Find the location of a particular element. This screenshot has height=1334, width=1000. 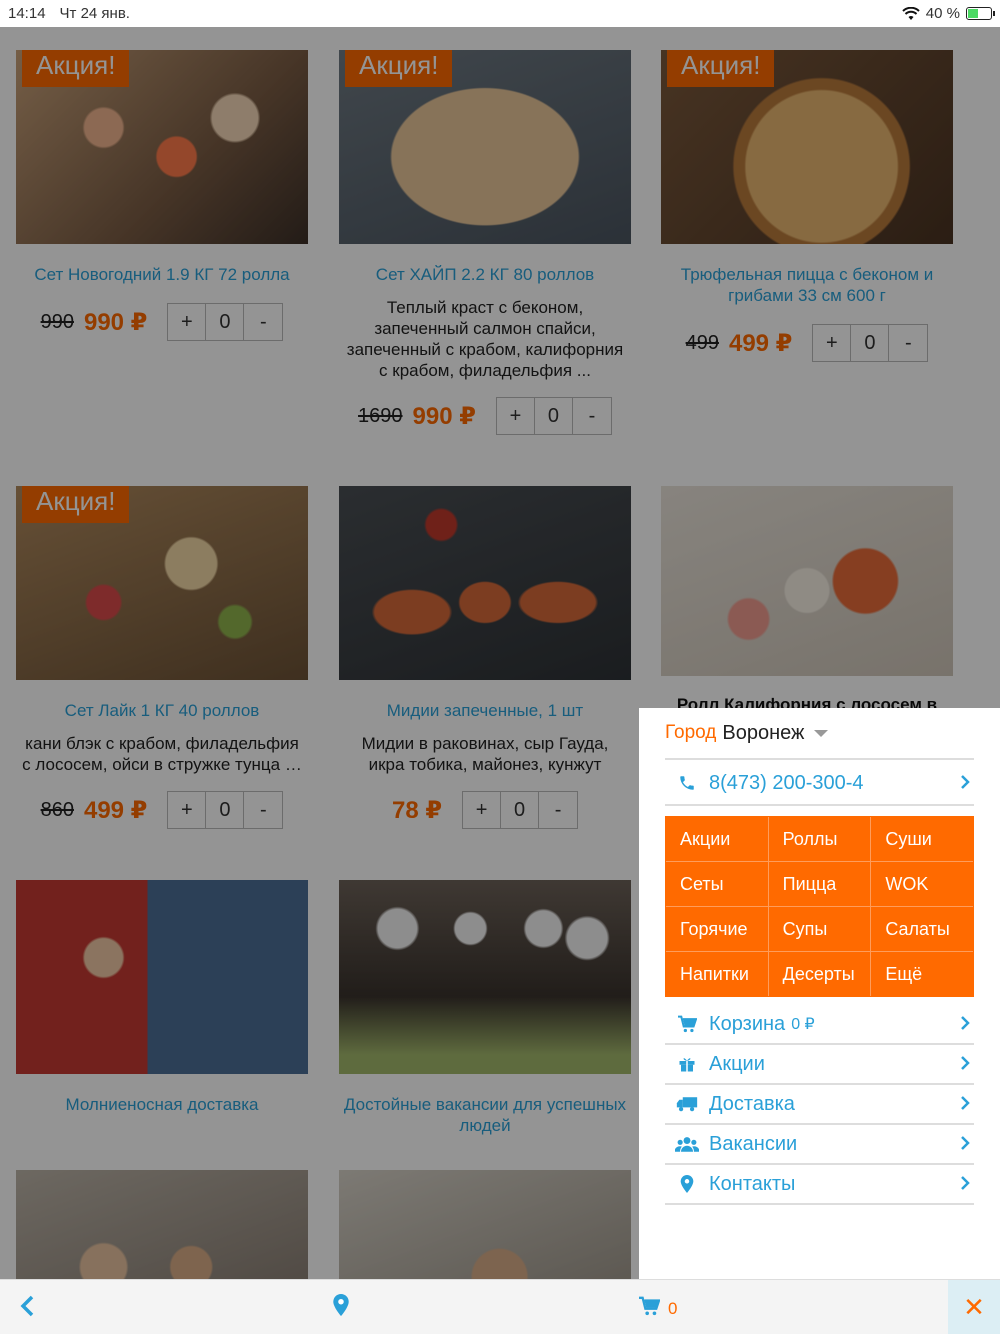

category-item: Десерты is located at coordinates (819, 974).